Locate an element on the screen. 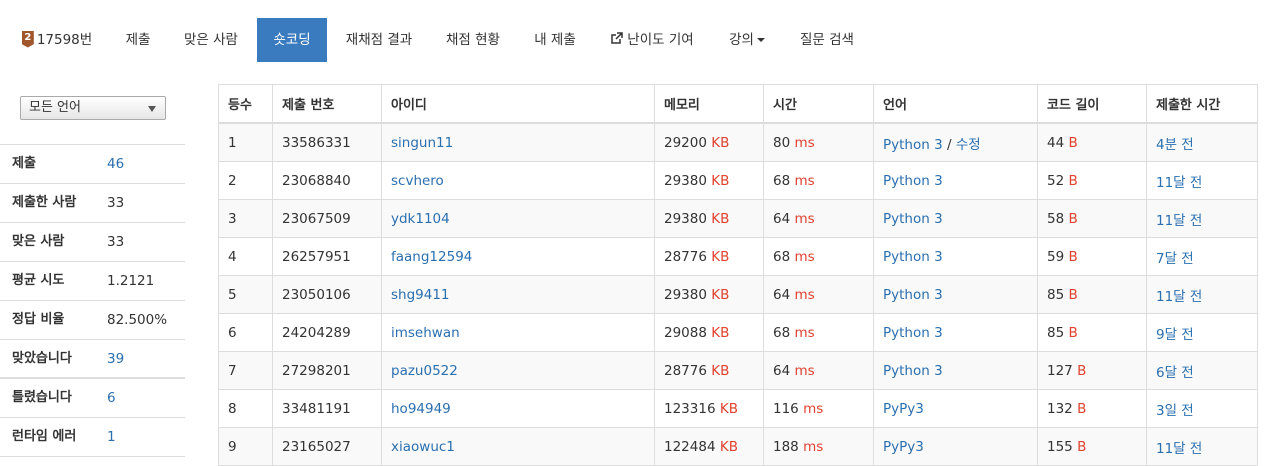 This screenshot has width=1276, height=466. tab-rejudge-results: 재채점 결과 is located at coordinates (379, 40).